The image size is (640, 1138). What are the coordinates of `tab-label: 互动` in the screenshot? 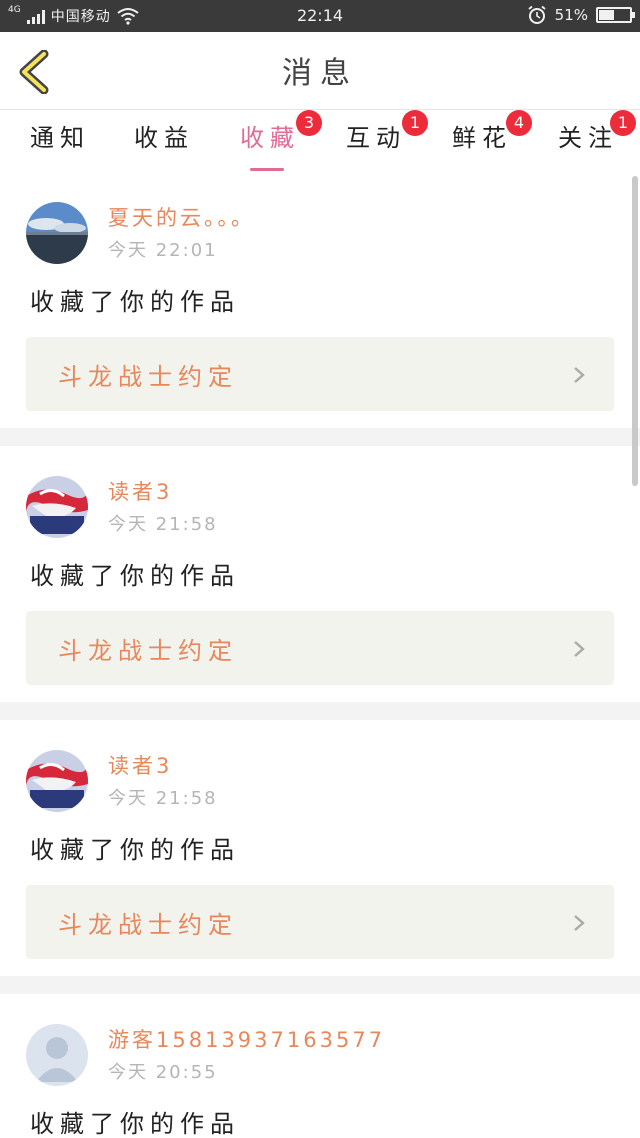 It's located at (376, 138).